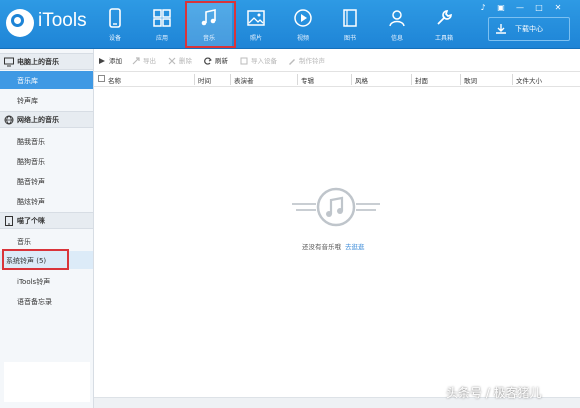 The height and width of the screenshot is (408, 580). I want to click on sidebar-item-kuwo: 酷我音乐, so click(46, 141).